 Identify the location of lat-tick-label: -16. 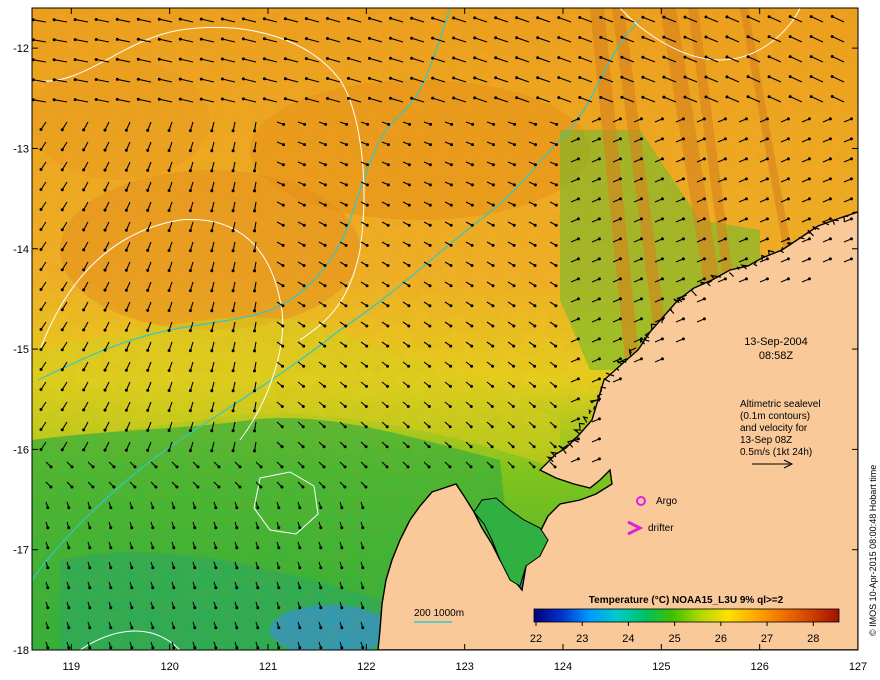
(21, 450).